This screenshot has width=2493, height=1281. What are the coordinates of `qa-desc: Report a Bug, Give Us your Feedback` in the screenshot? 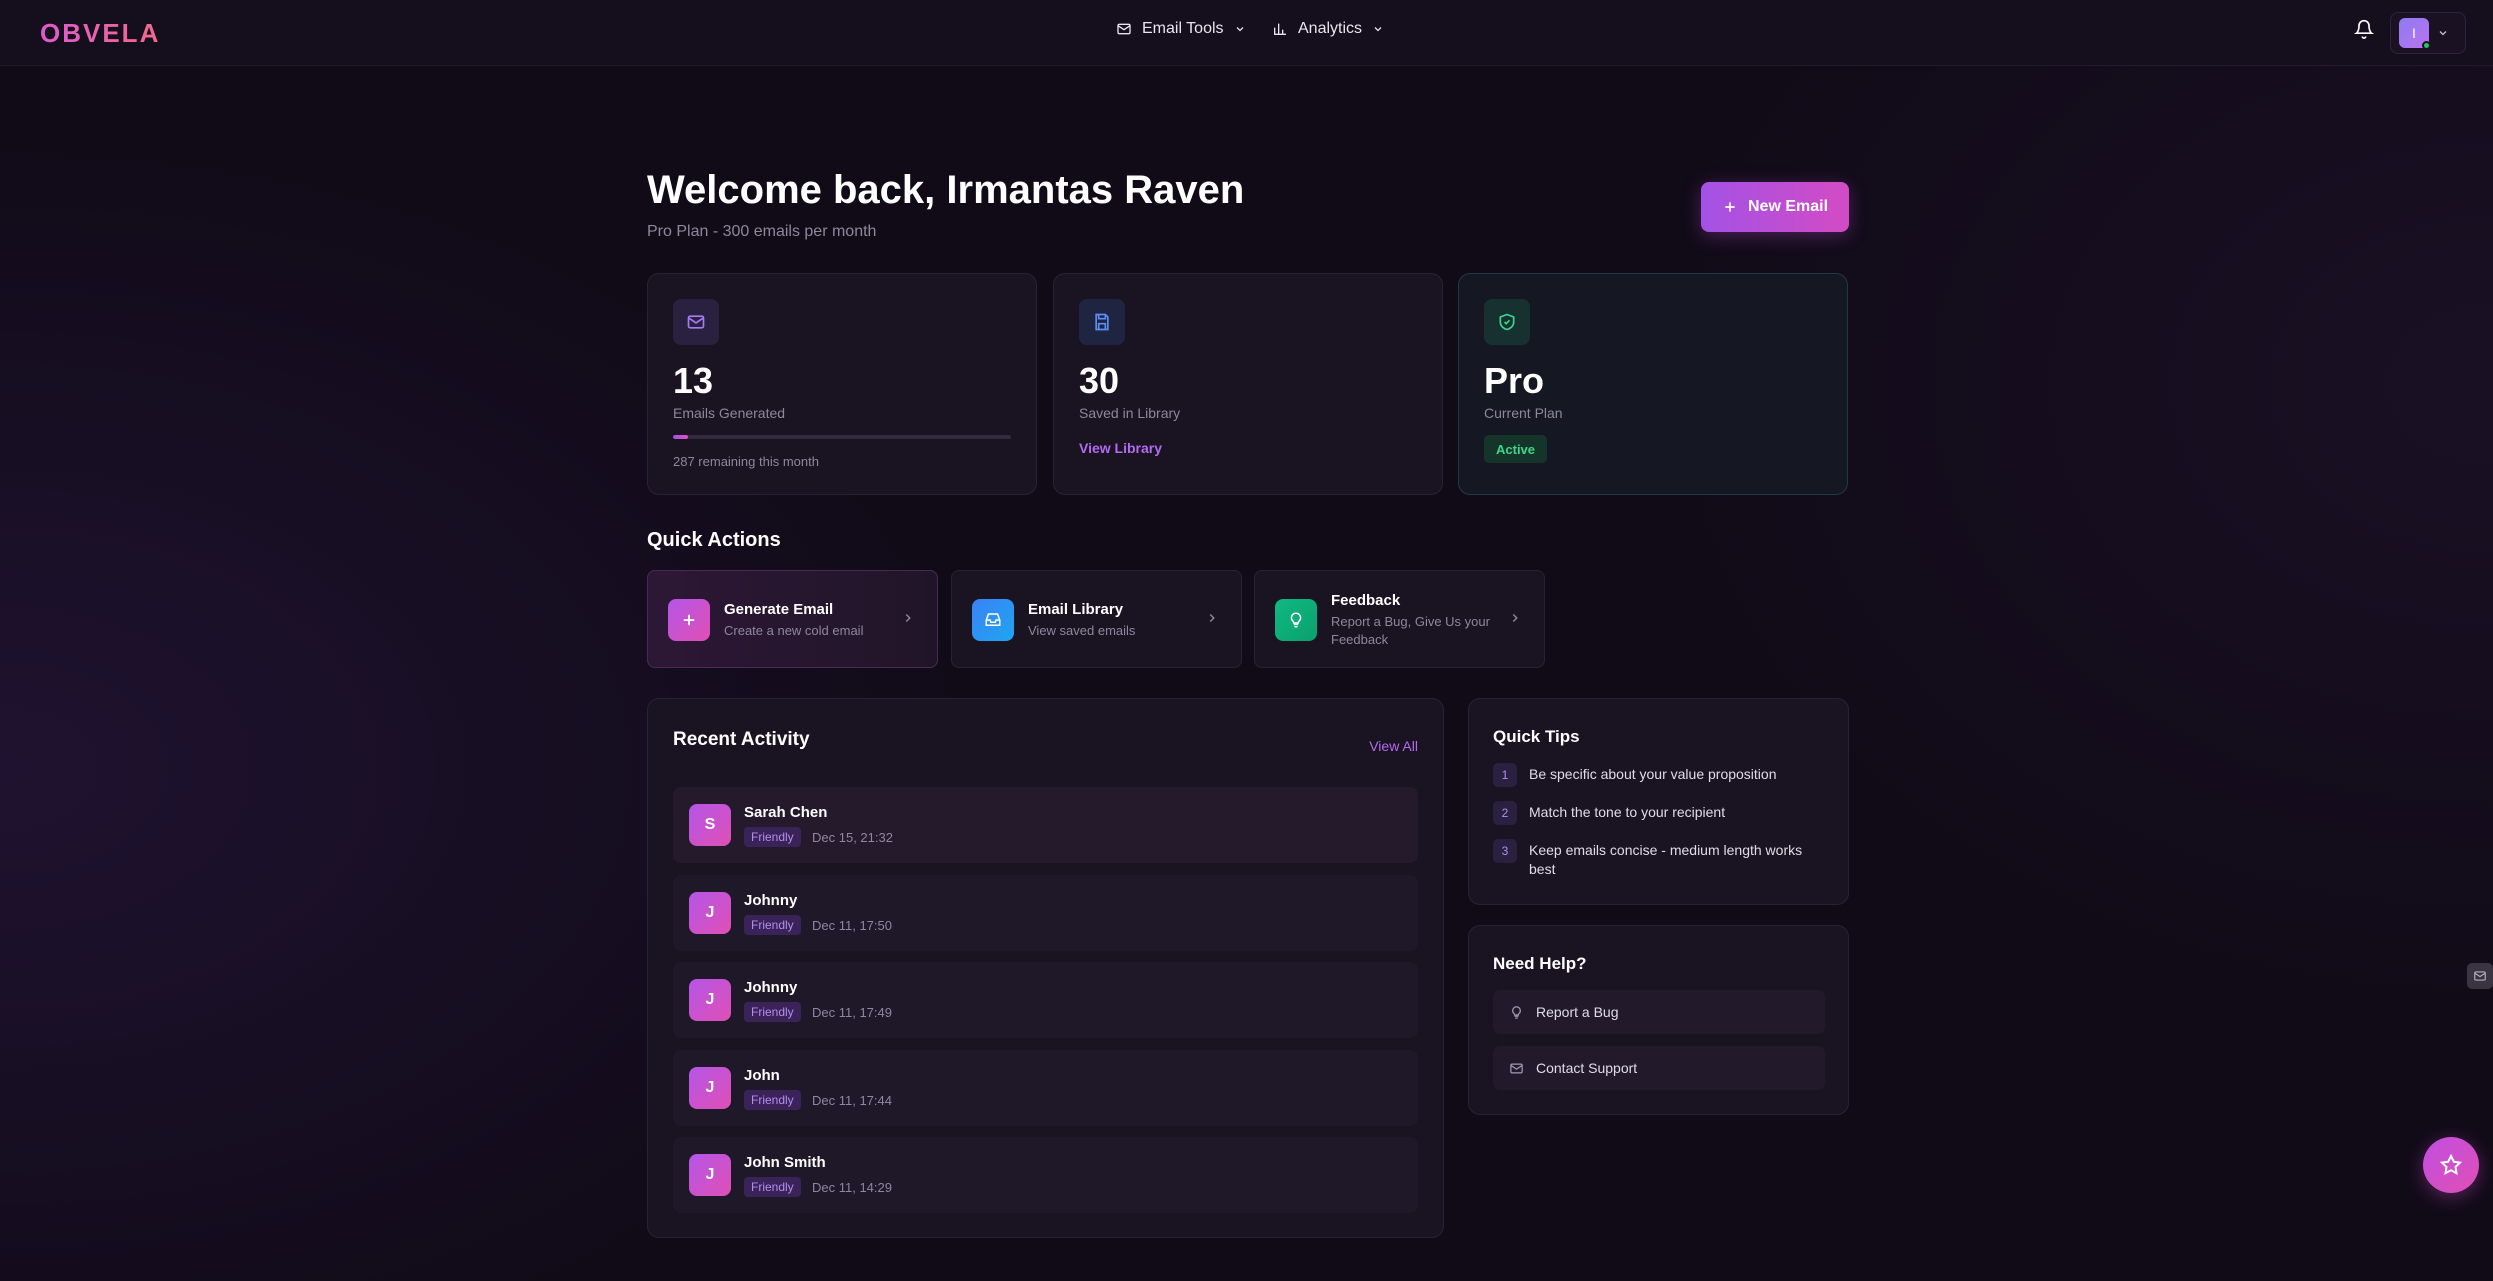 It's located at (1410, 630).